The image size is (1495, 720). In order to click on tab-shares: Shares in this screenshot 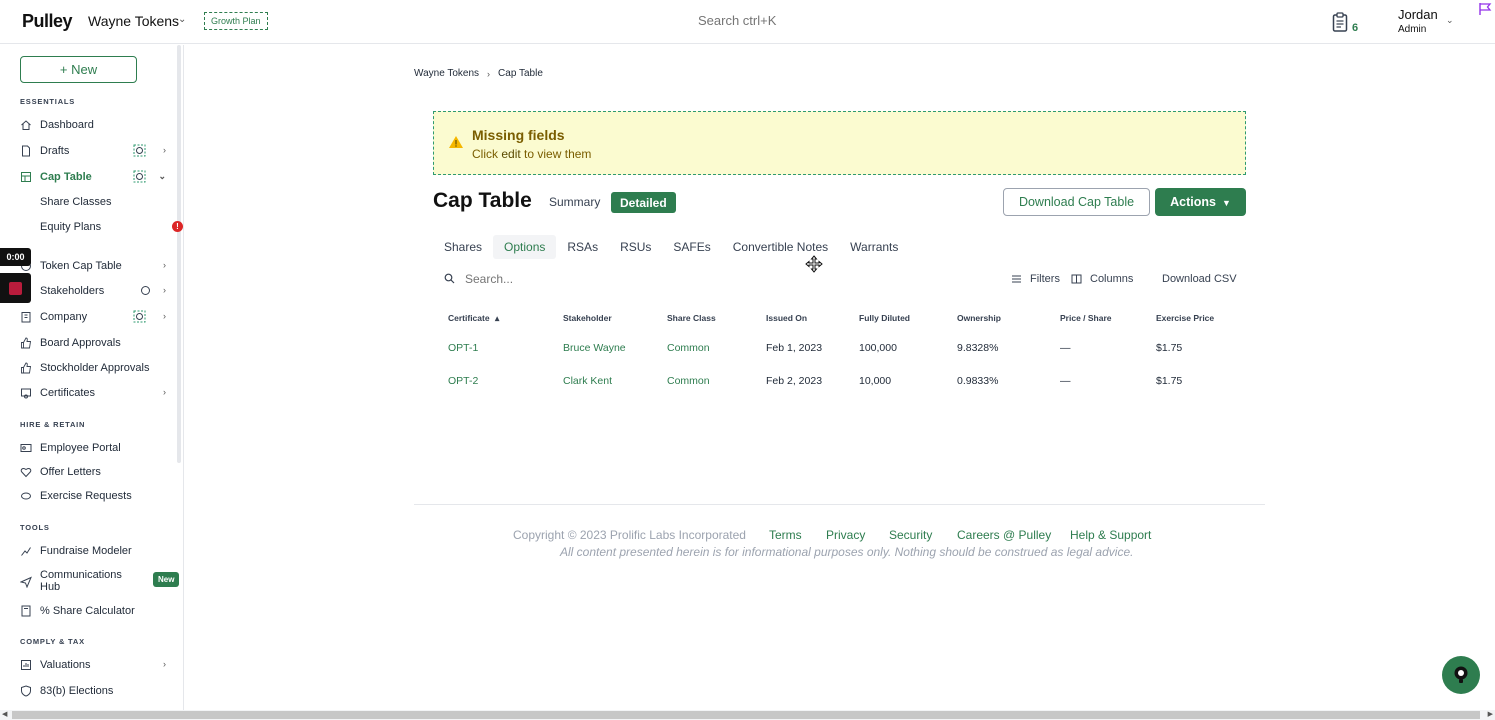, I will do `click(463, 247)`.